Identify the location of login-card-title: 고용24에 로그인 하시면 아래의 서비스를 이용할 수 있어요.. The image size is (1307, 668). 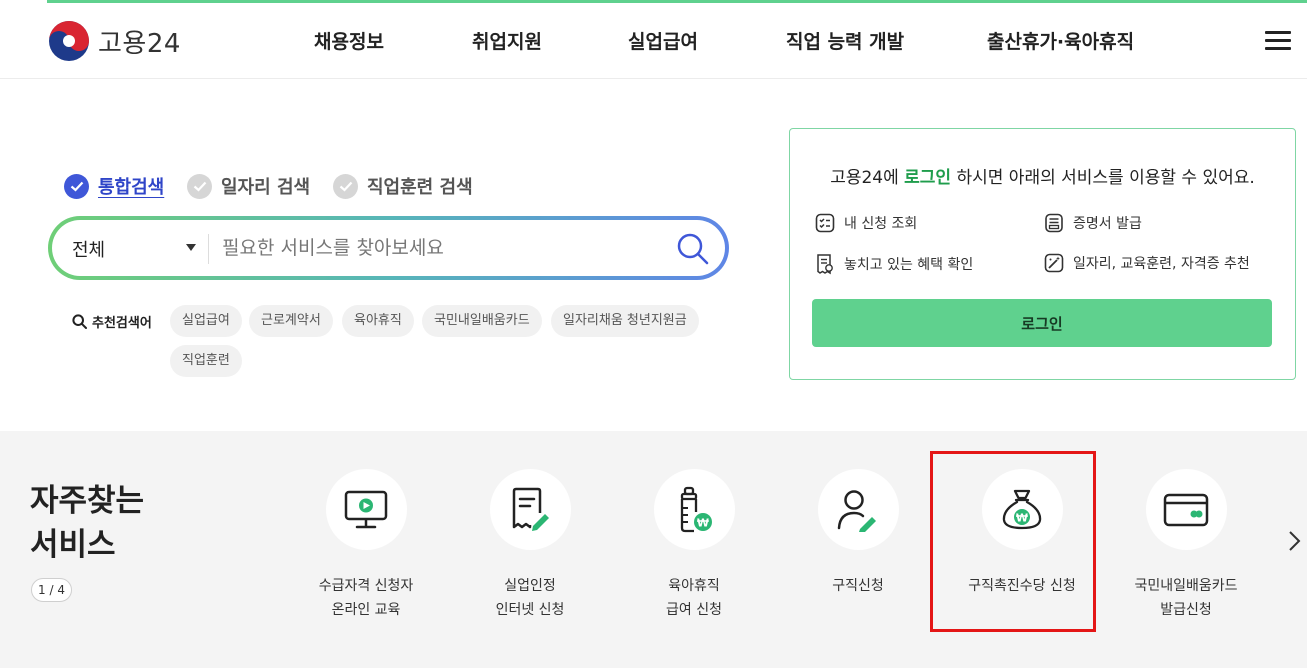
(1042, 175).